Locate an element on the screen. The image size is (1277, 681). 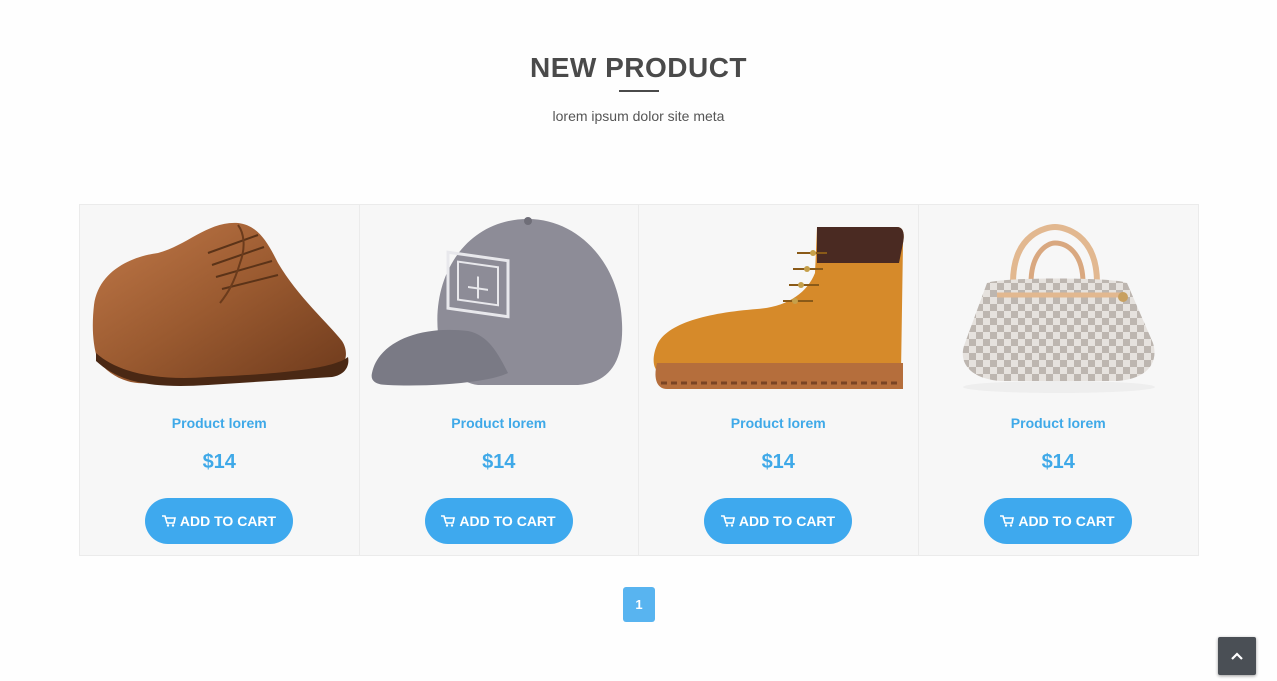
section-title: NEW PRODUCT is located at coordinates (638, 67).